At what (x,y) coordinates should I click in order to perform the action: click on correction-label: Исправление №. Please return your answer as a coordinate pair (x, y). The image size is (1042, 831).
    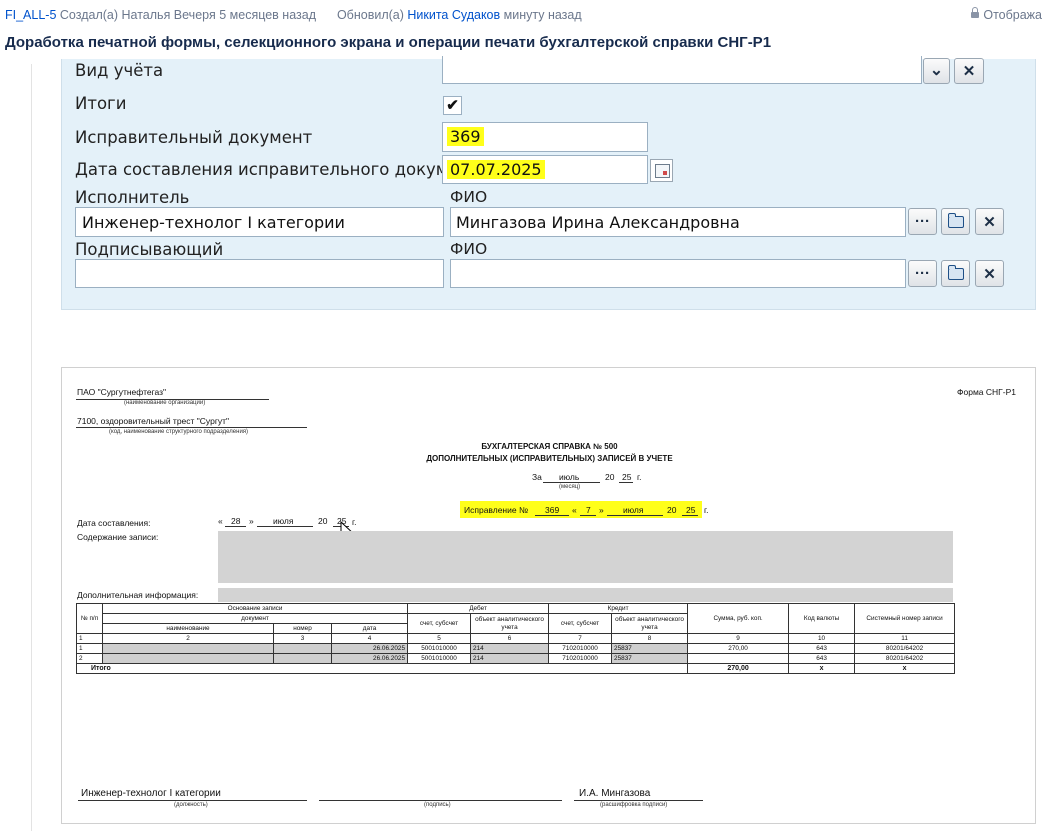
    Looking at the image, I should click on (496, 510).